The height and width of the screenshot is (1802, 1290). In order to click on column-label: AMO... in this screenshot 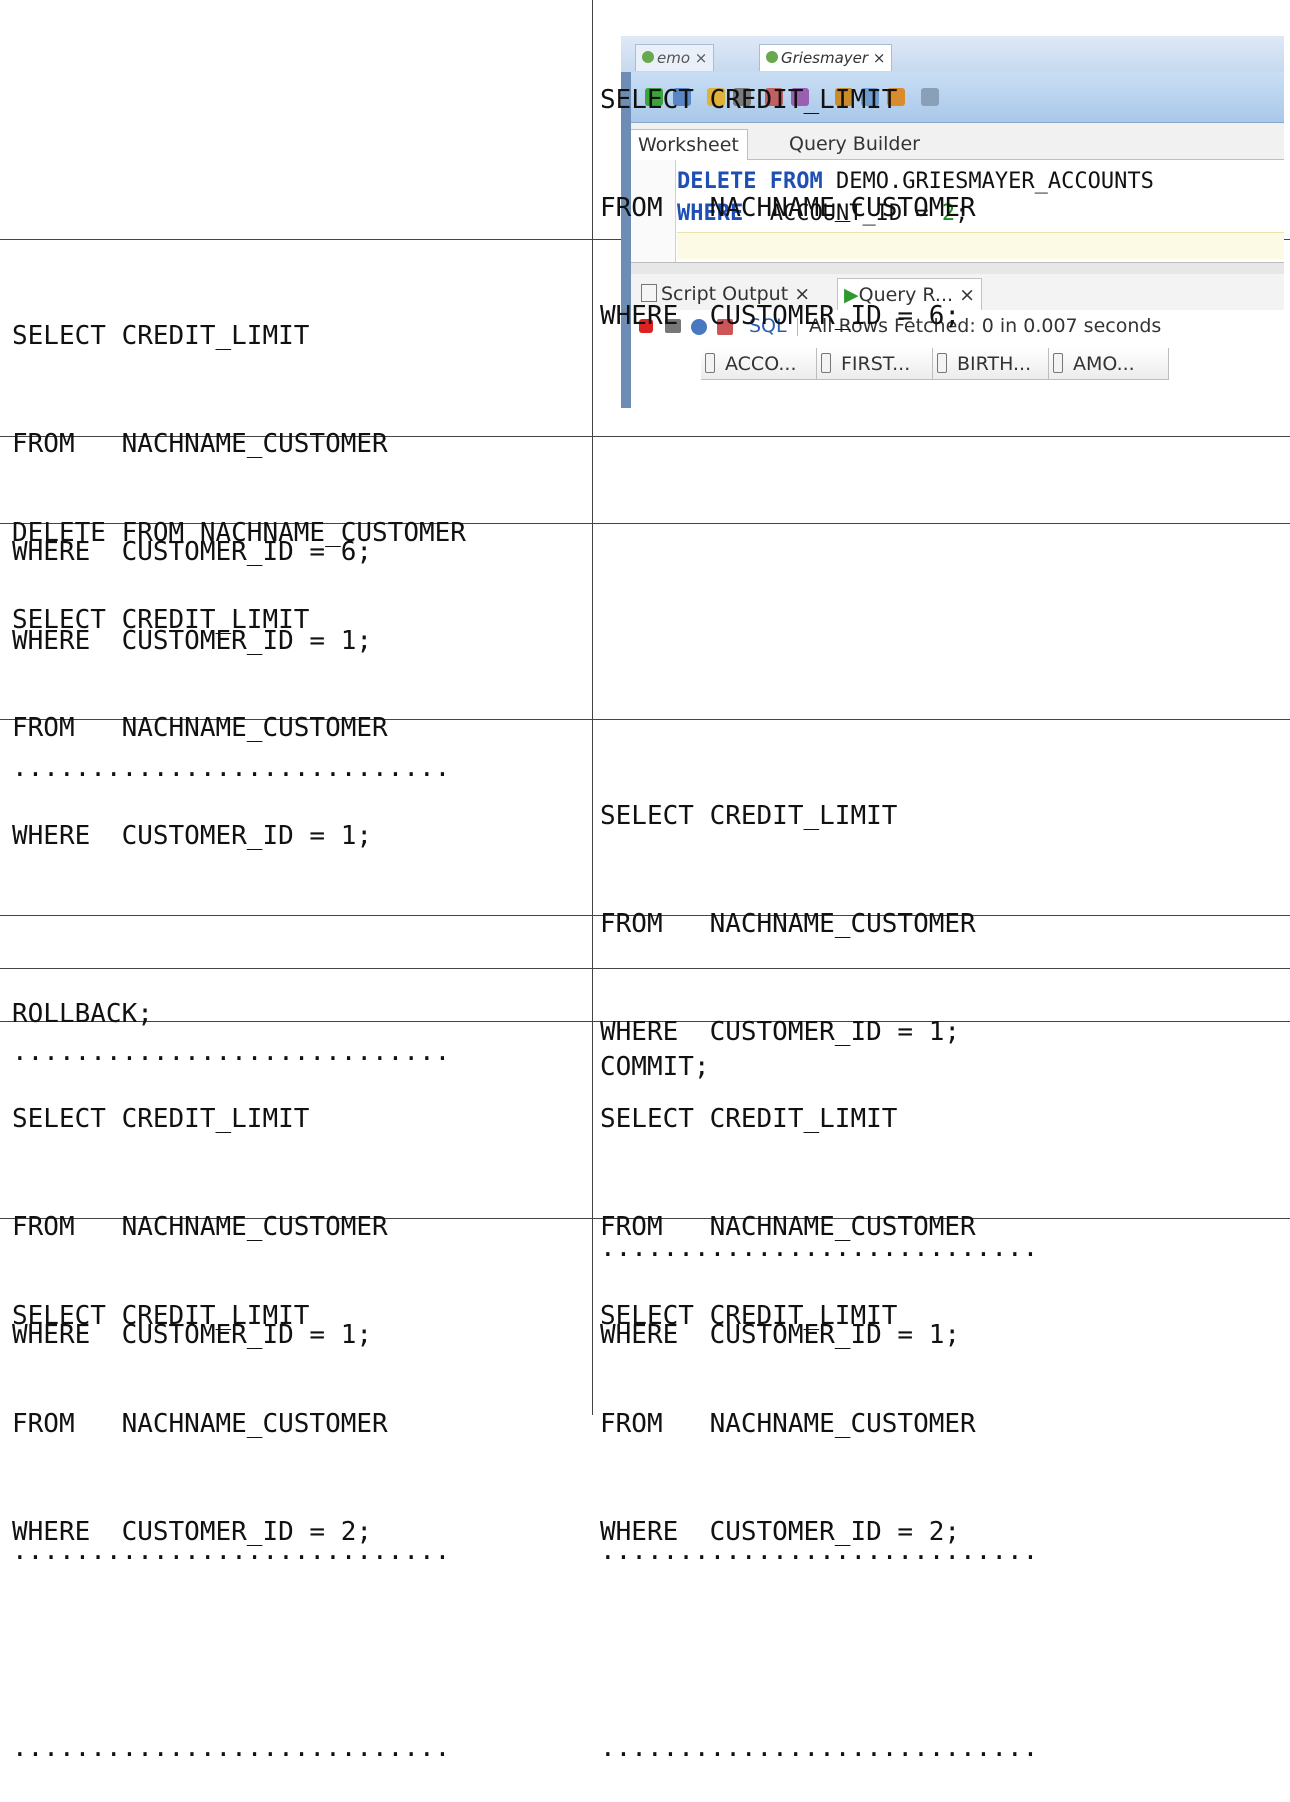, I will do `click(1104, 364)`.